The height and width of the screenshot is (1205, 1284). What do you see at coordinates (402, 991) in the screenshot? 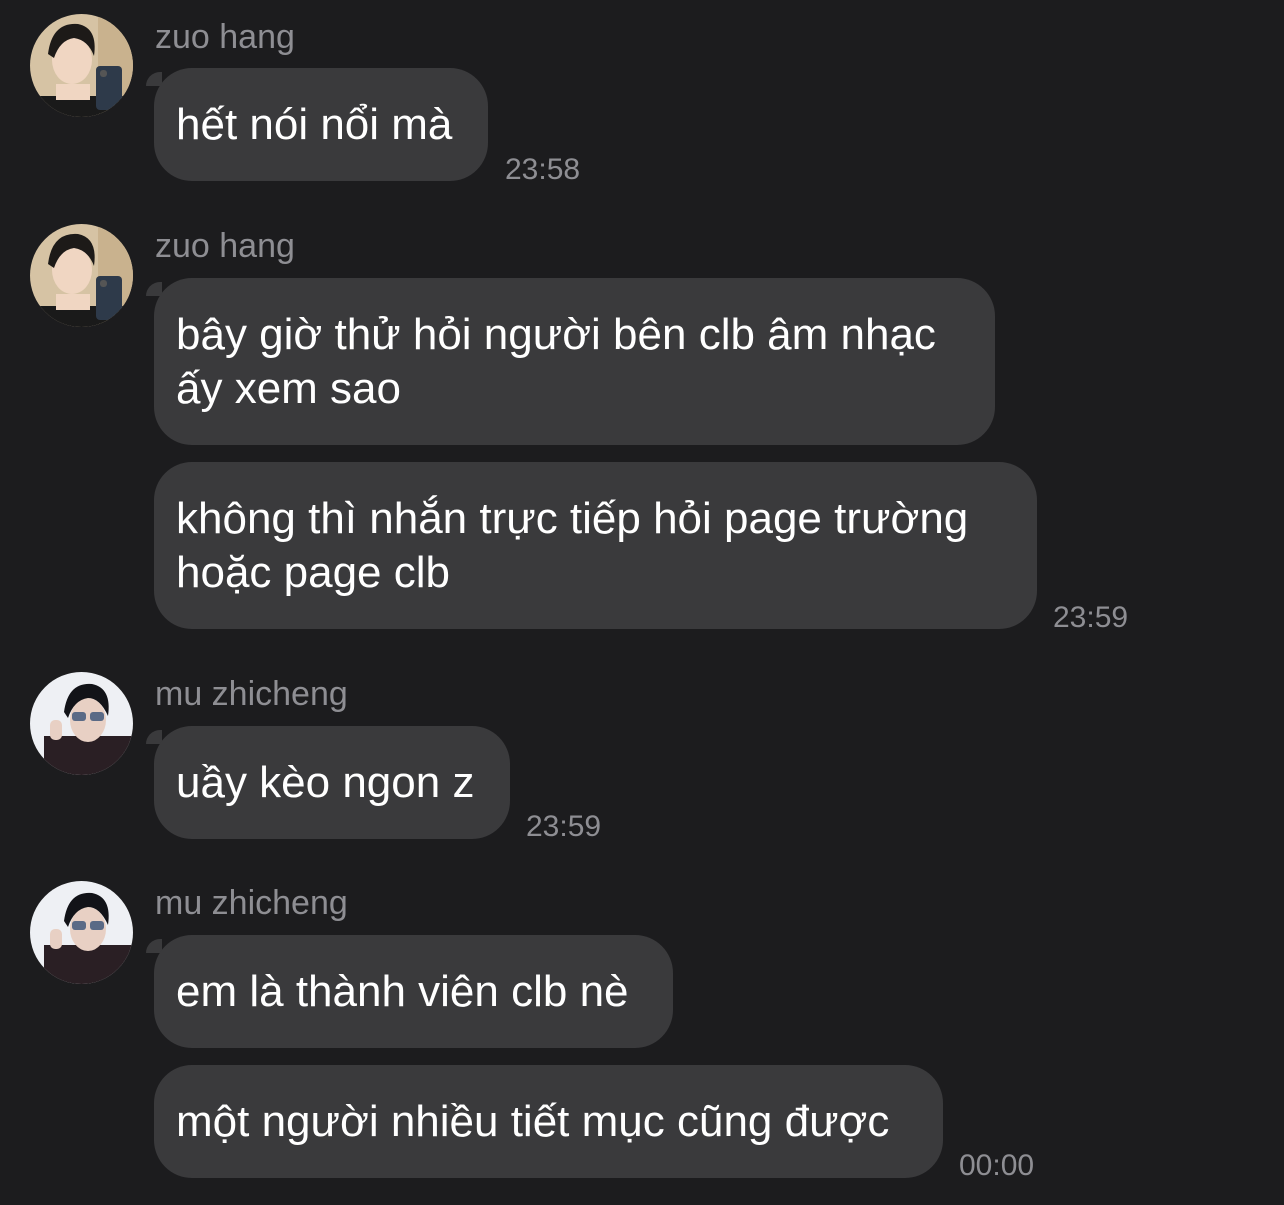
I see `message-text: em là thành viên clb nè` at bounding box center [402, 991].